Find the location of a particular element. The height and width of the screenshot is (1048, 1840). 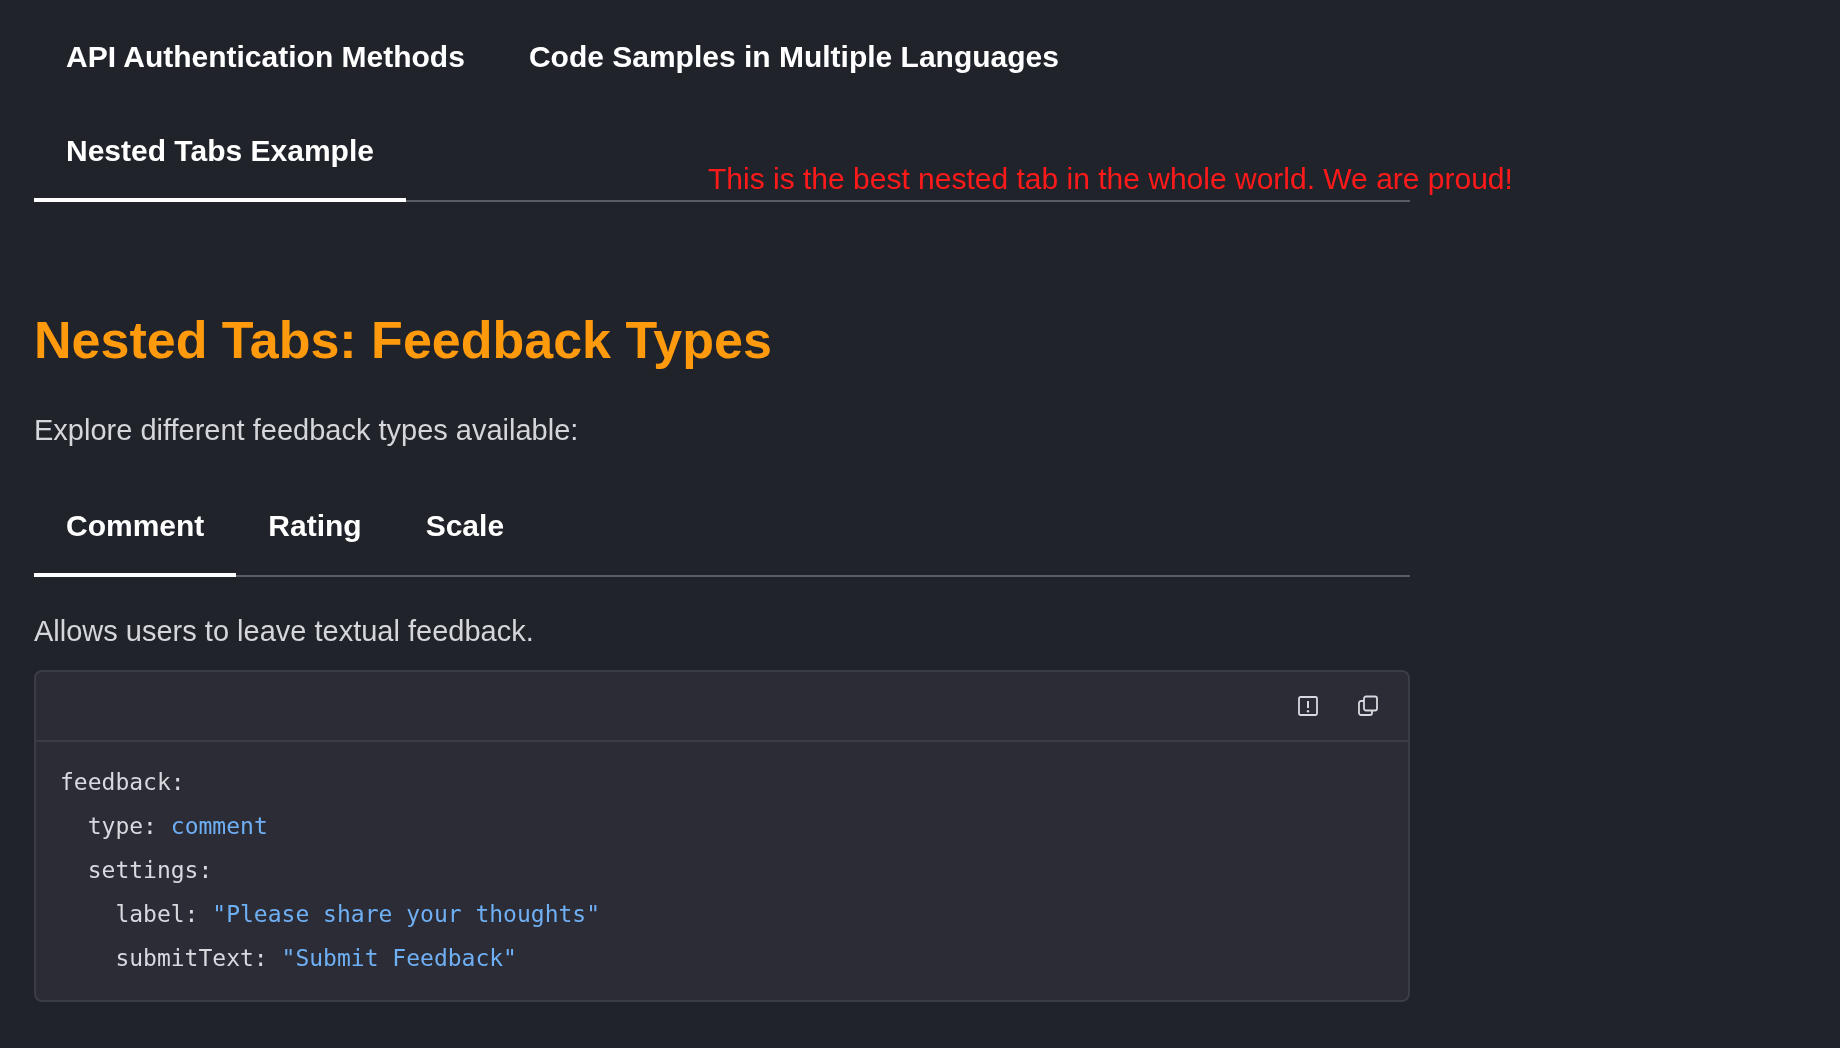

intro-text: Explore different feedback types available: is located at coordinates (307, 430).